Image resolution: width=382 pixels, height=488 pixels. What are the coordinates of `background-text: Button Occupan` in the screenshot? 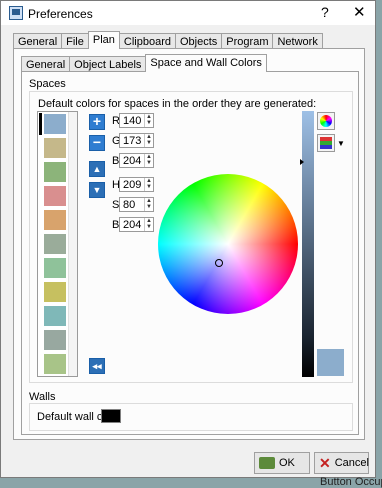 It's located at (351, 482).